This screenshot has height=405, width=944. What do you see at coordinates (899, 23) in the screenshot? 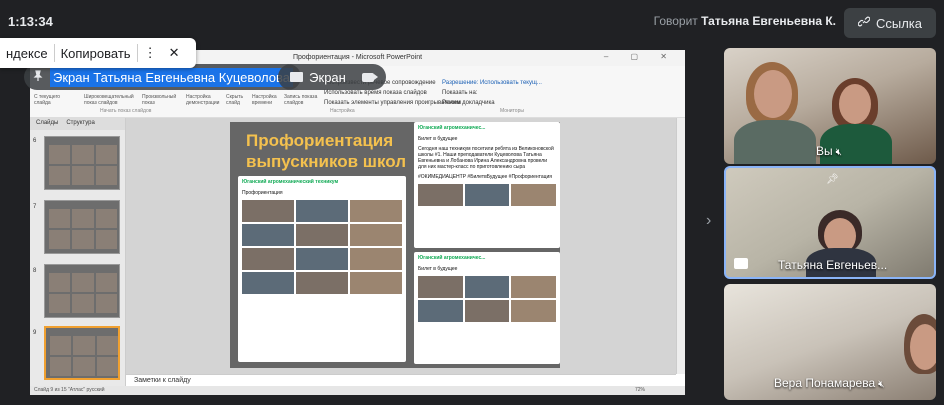
I see `link-label: Ссылка` at bounding box center [899, 23].